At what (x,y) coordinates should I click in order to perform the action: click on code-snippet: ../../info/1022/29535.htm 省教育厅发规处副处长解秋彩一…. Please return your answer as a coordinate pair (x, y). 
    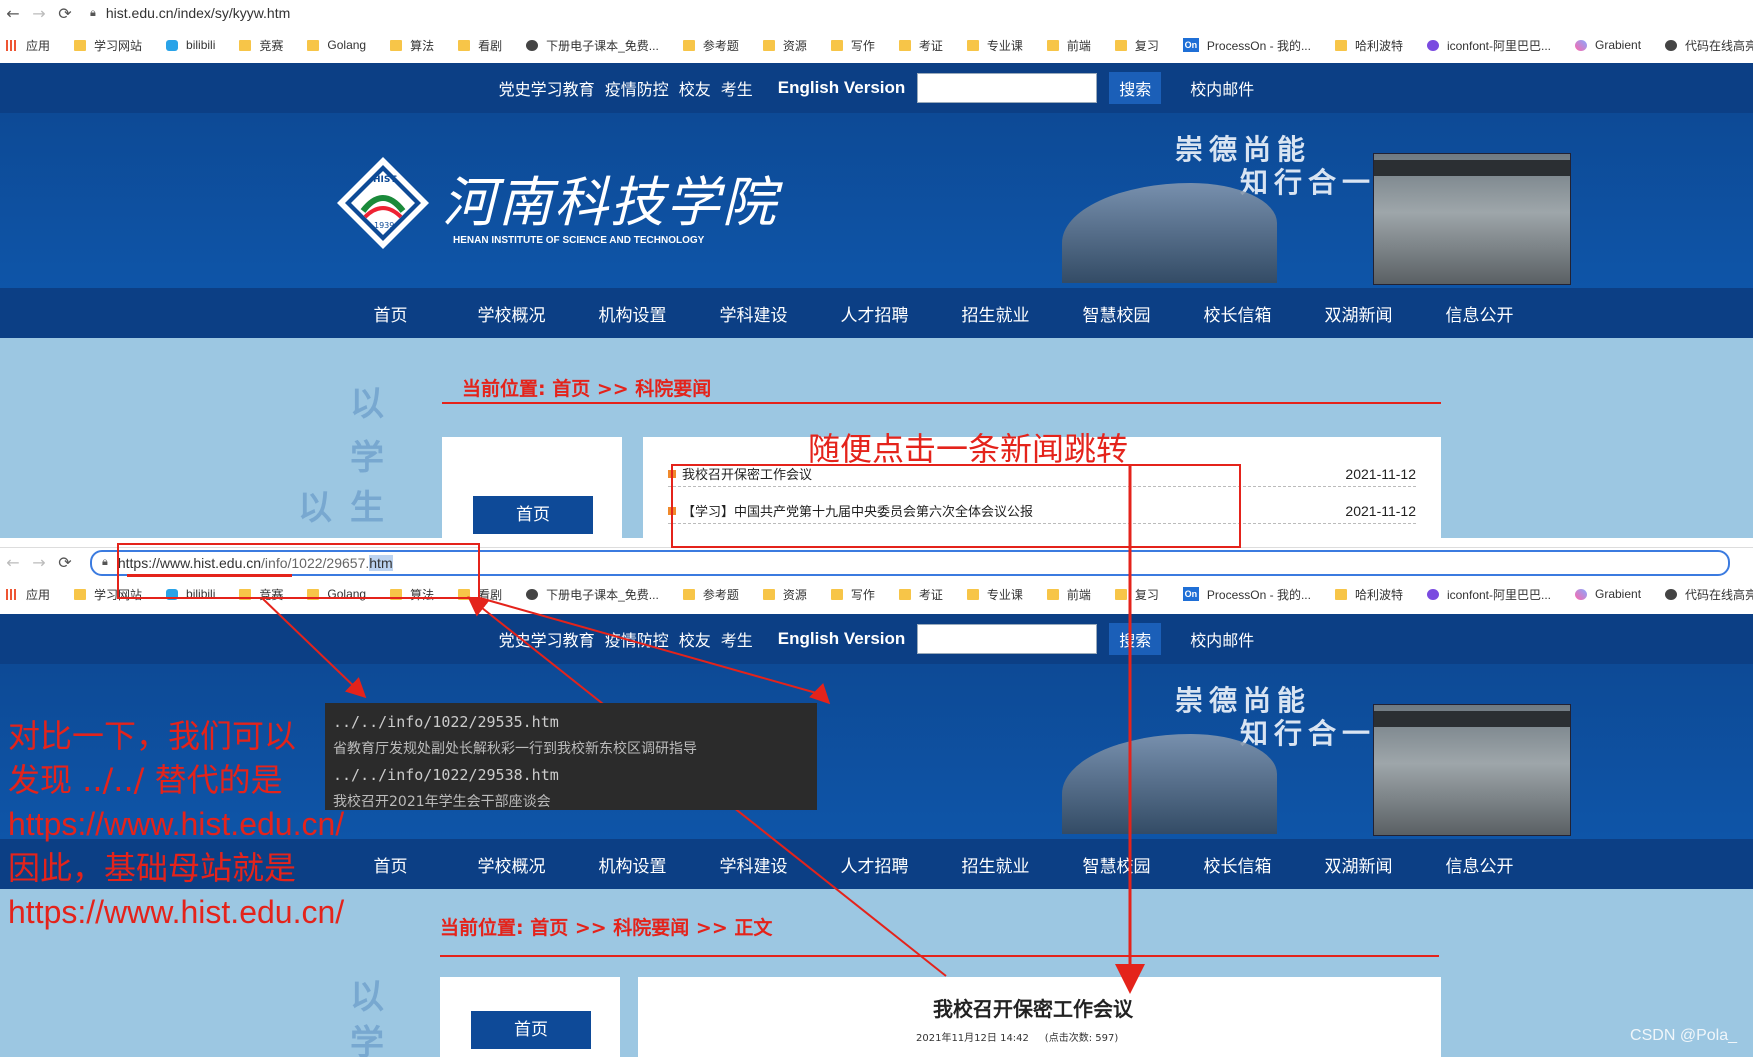
    Looking at the image, I should click on (571, 756).